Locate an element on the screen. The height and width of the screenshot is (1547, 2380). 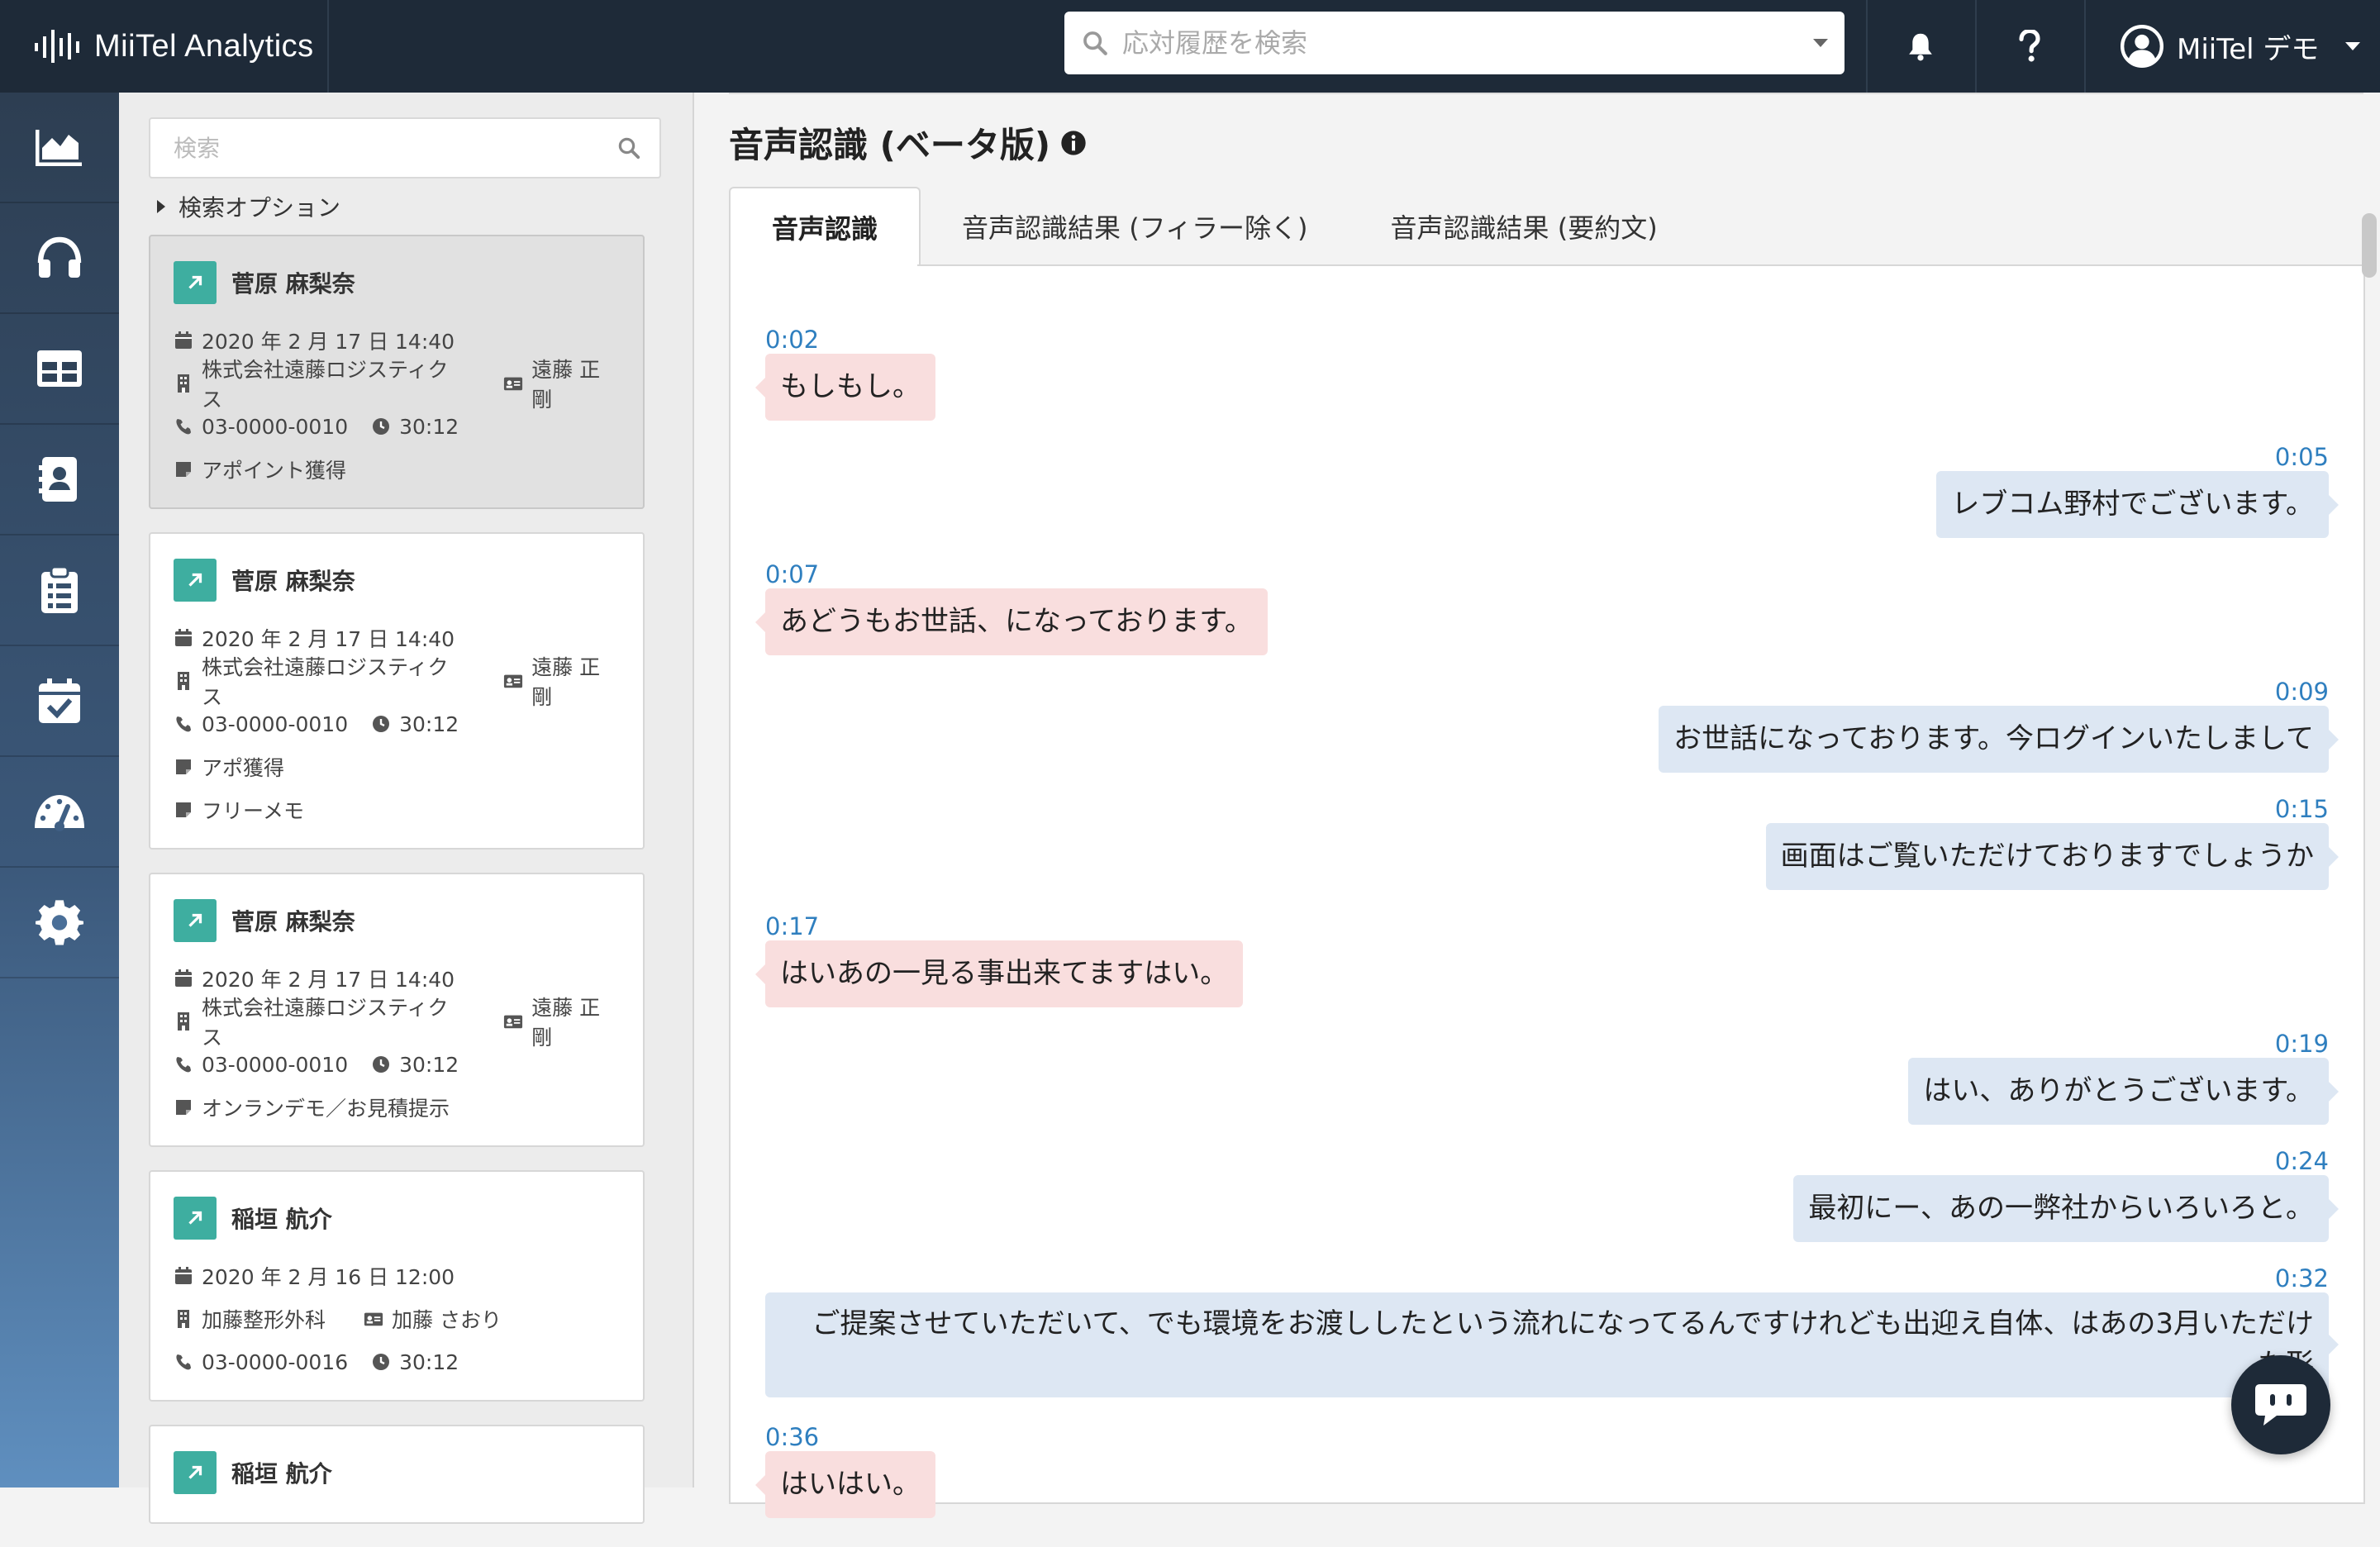
nav-table is located at coordinates (59, 369).